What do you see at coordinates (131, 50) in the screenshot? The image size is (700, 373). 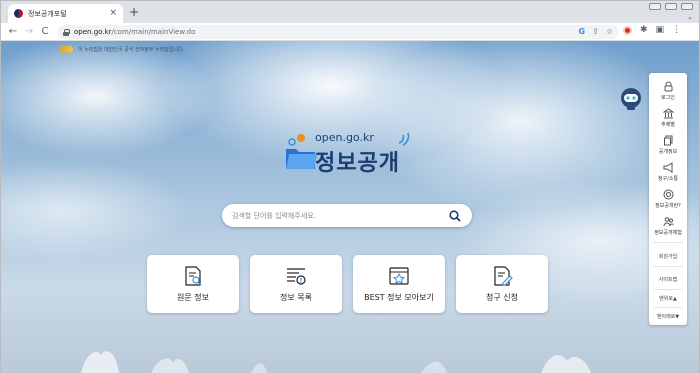 I see `gov-notice-text: 이 누리집은 대한민국 공식 전자정부 누리집입니다.` at bounding box center [131, 50].